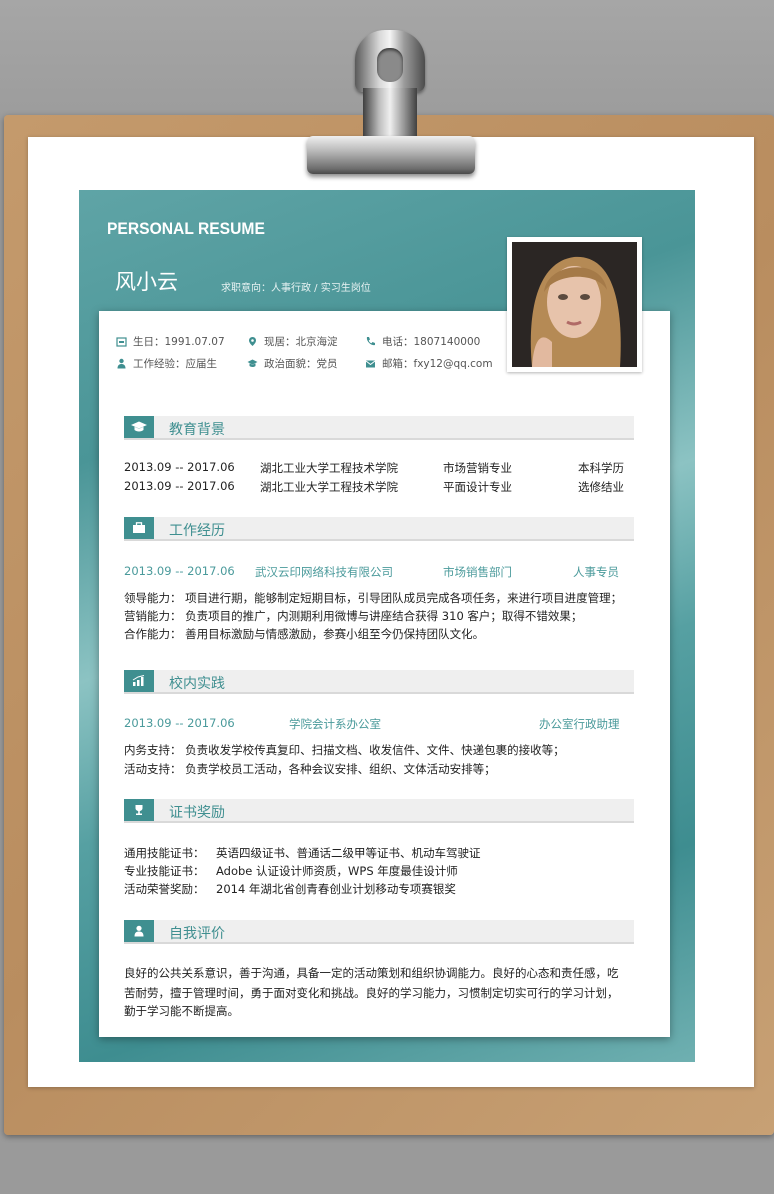 This screenshot has height=1194, width=774. I want to click on job-intent: 求职意向：人事行政 / 实习生岗位, so click(296, 288).